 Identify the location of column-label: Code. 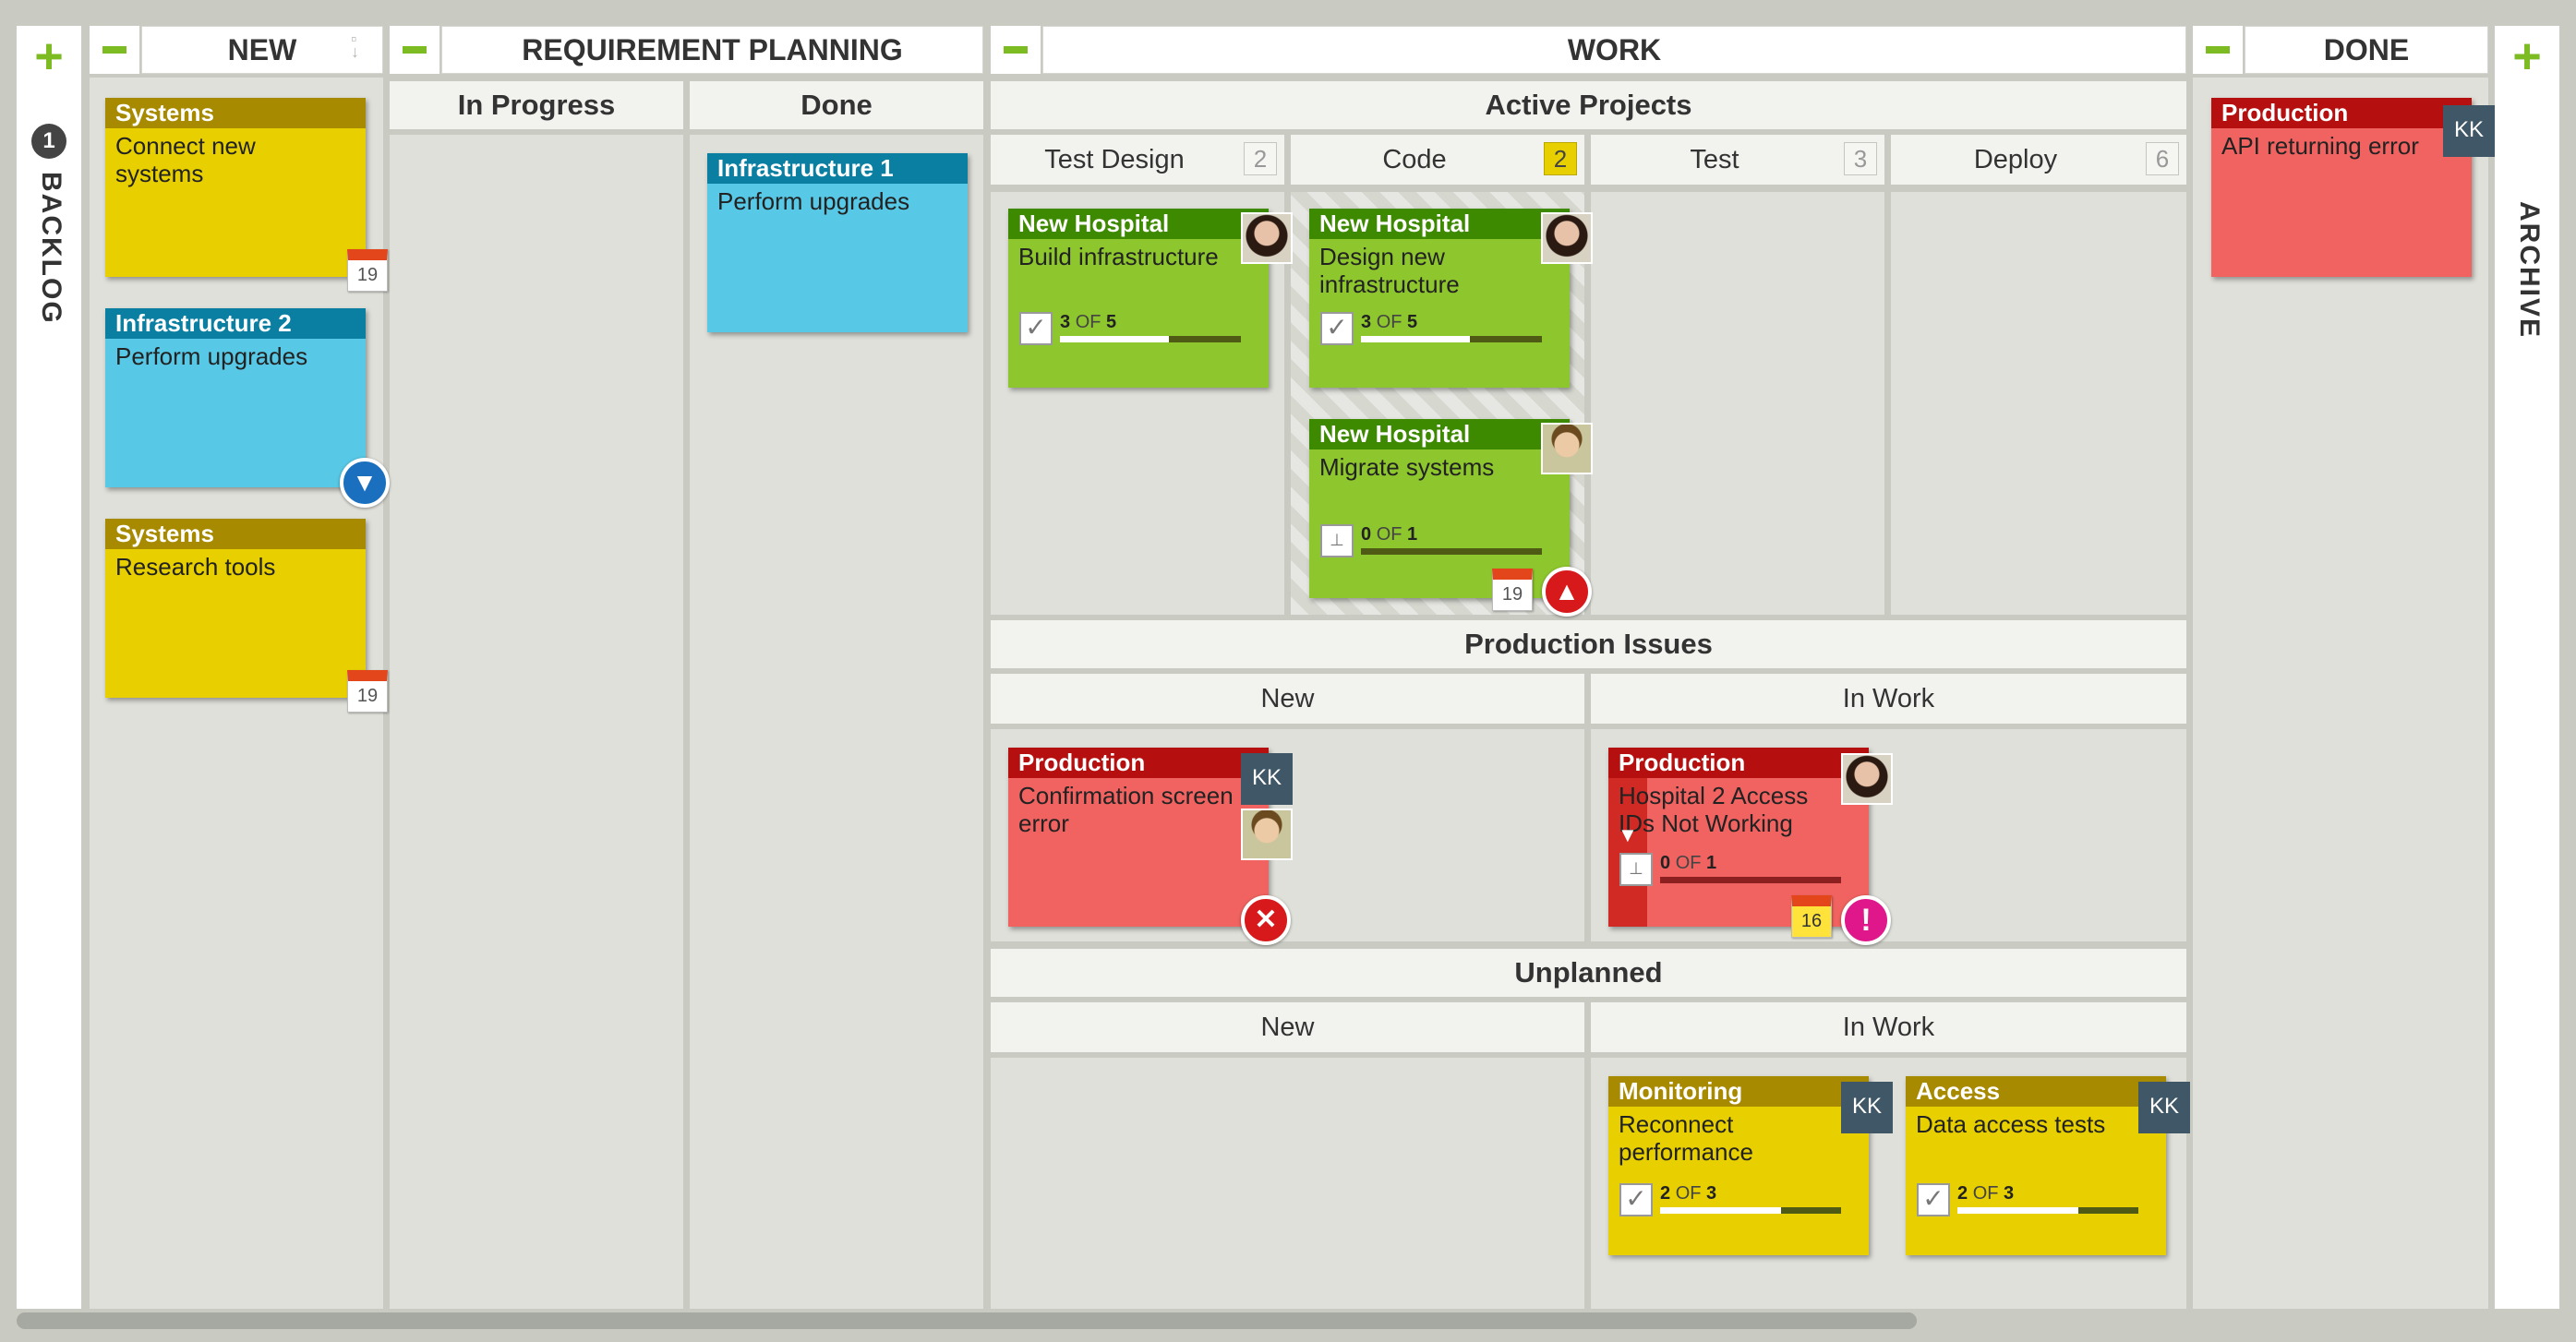
(1414, 159).